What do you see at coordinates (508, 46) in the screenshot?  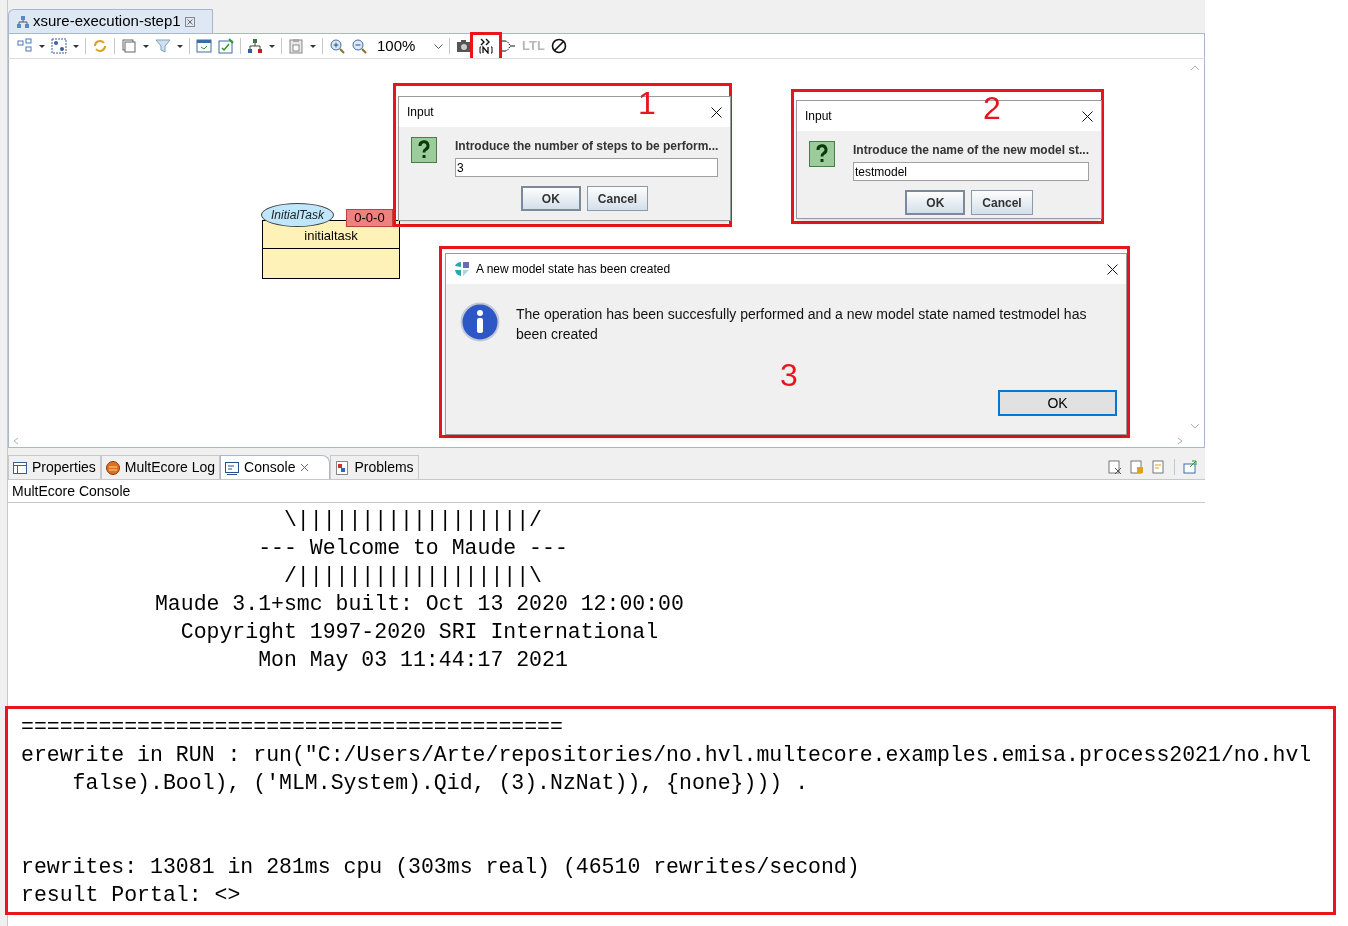 I see `rules-icon` at bounding box center [508, 46].